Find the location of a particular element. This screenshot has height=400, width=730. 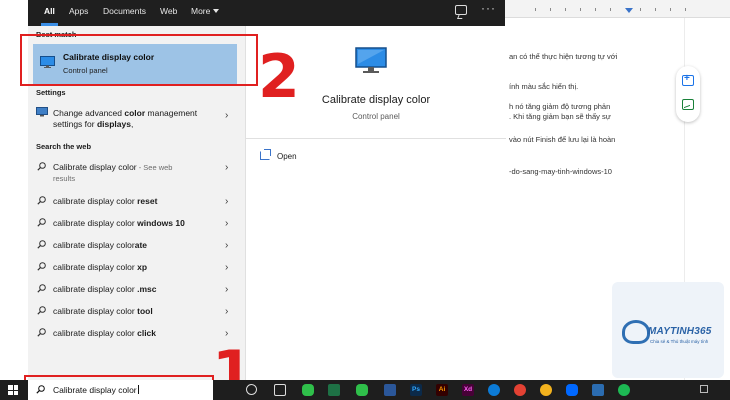

system-tray-icon is located at coordinates (704, 389).